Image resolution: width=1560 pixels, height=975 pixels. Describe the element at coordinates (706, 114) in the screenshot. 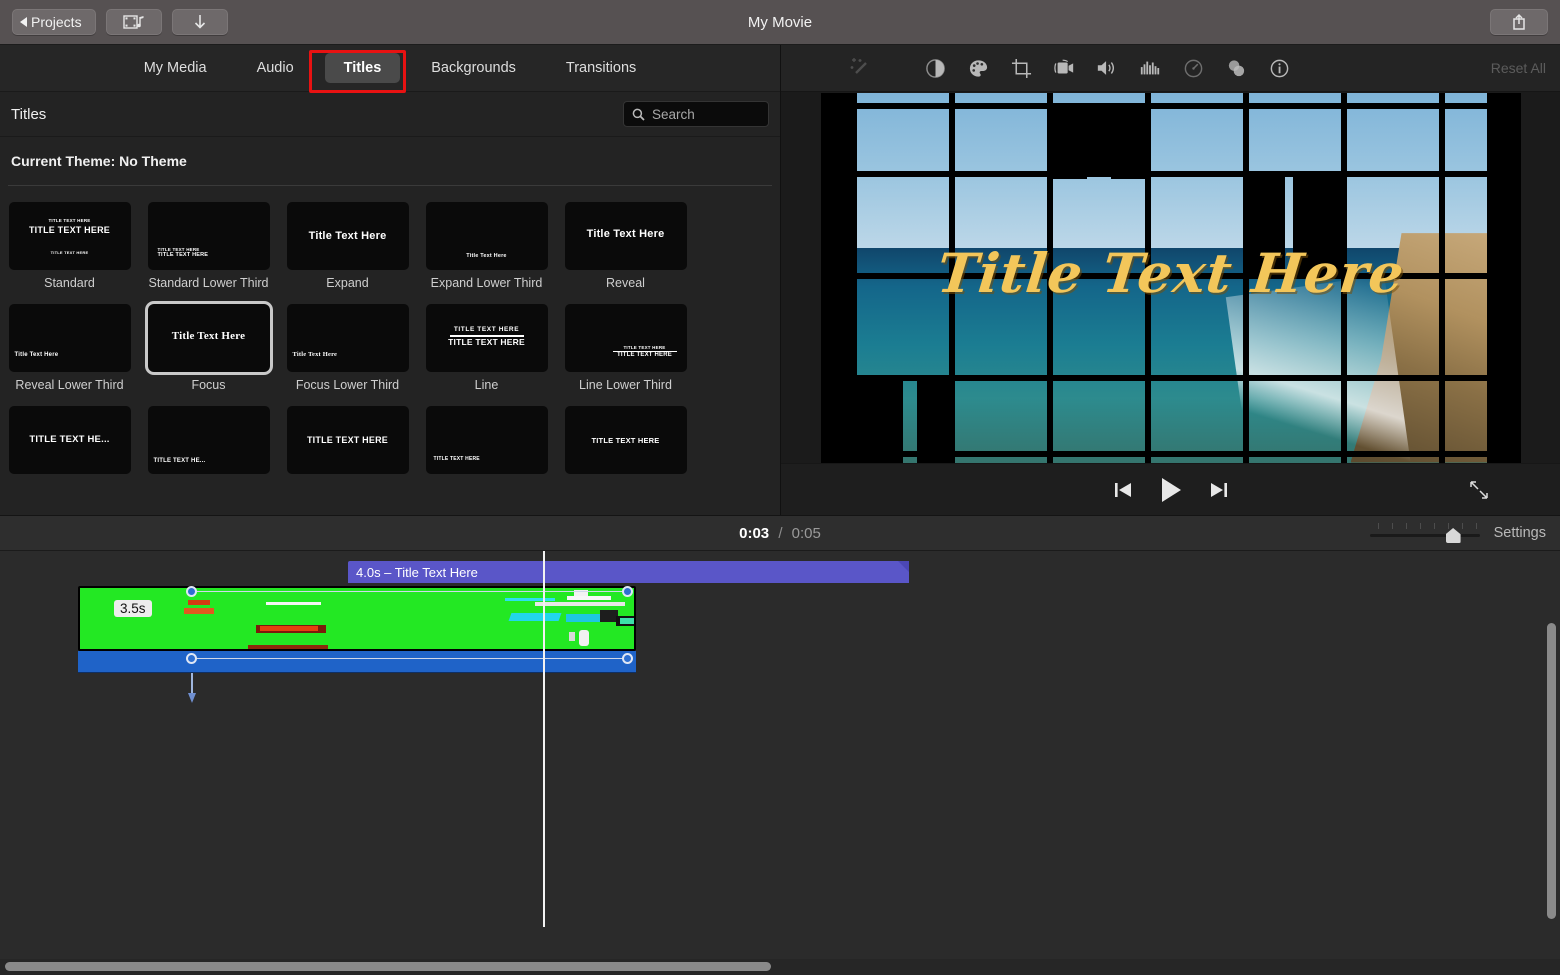

I see `search-input` at that location.